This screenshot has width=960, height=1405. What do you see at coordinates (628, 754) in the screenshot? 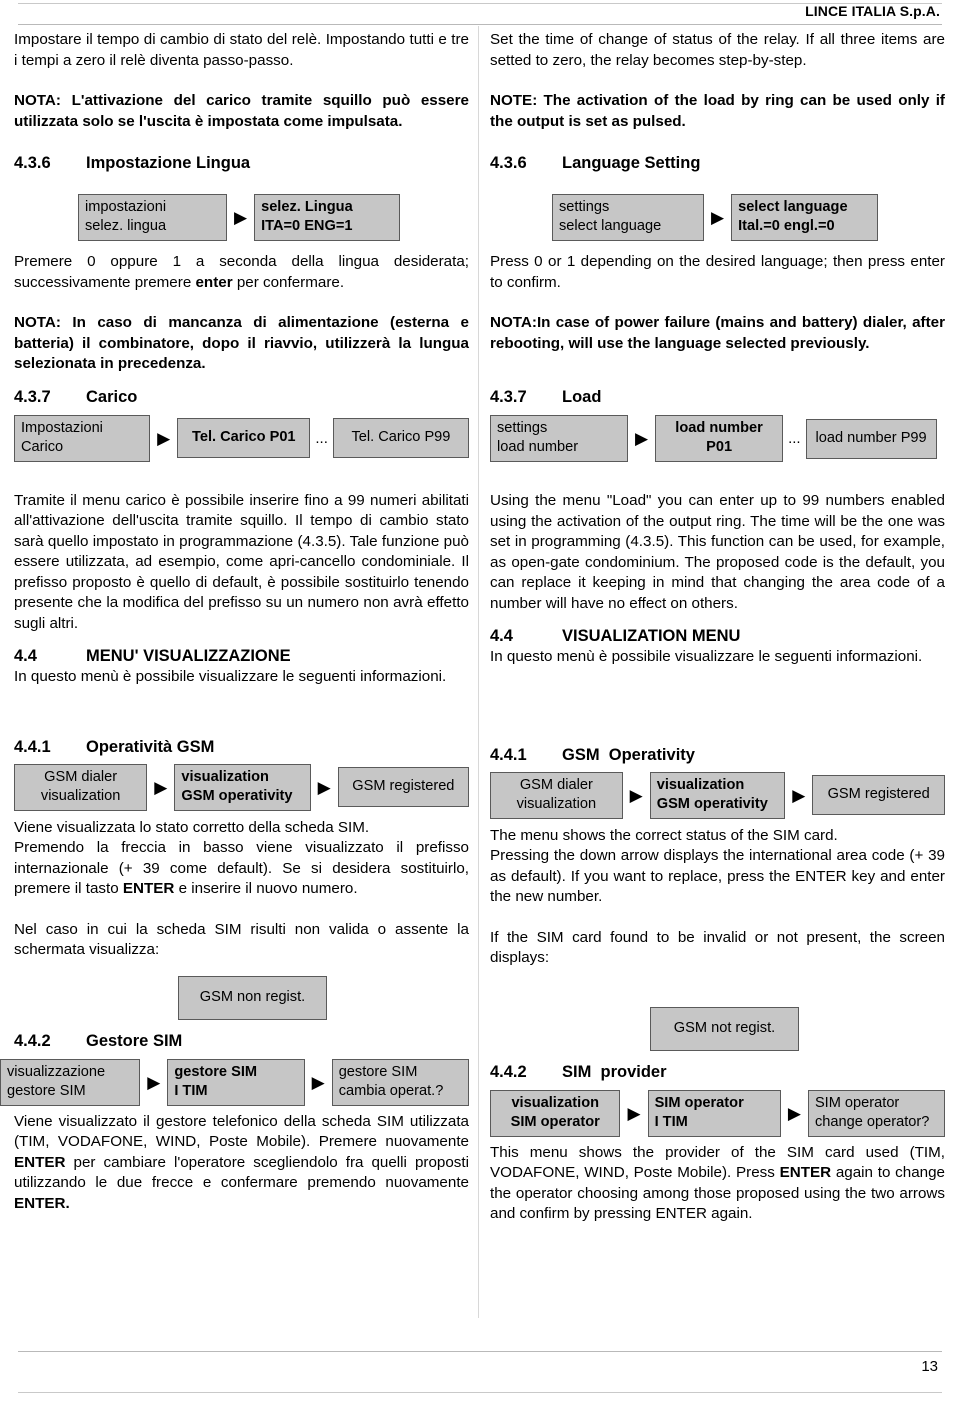
I see `right-heading-441-title: GSM Operativity` at bounding box center [628, 754].